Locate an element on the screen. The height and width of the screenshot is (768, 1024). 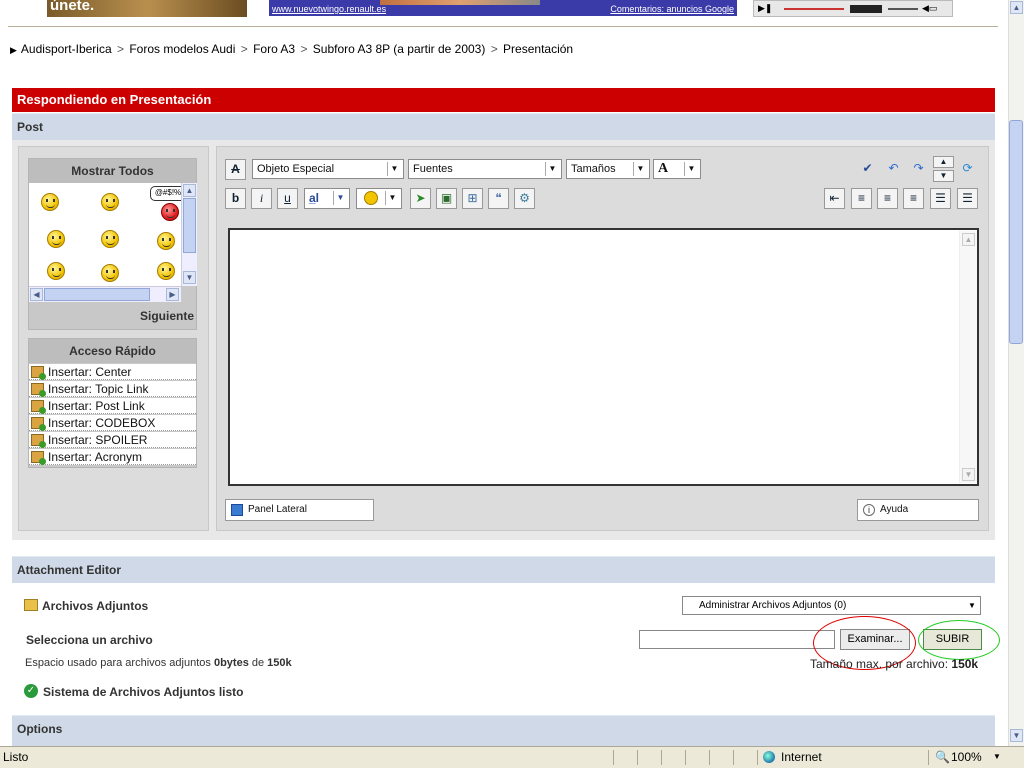
zoom-icon: 🔍 is located at coordinates (942, 757).